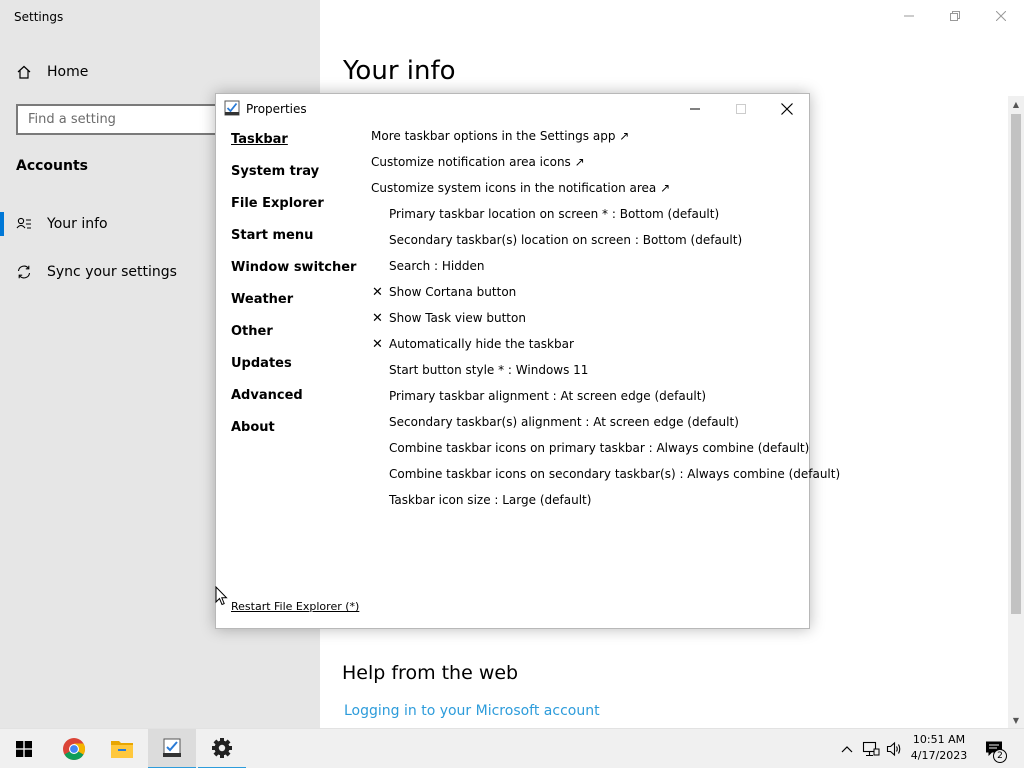 This screenshot has height=768, width=1024. What do you see at coordinates (296, 340) in the screenshot?
I see `nav-tab-other: Other` at bounding box center [296, 340].